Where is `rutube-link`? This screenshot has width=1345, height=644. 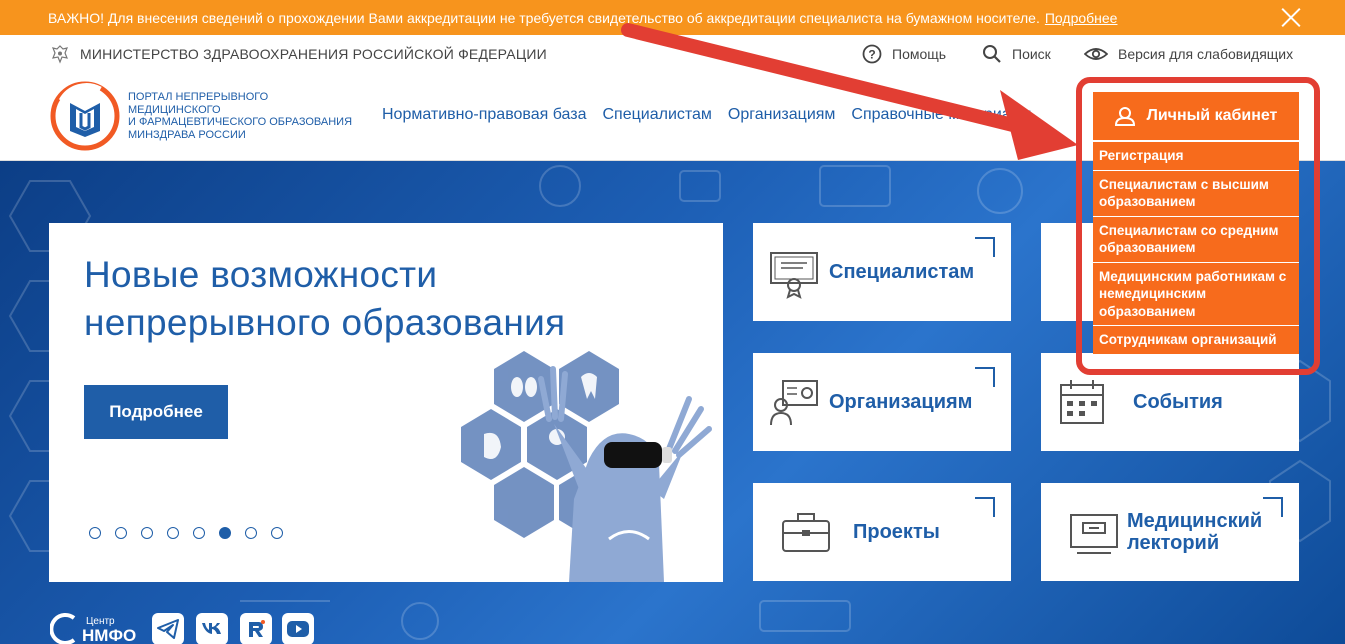 rutube-link is located at coordinates (256, 628).